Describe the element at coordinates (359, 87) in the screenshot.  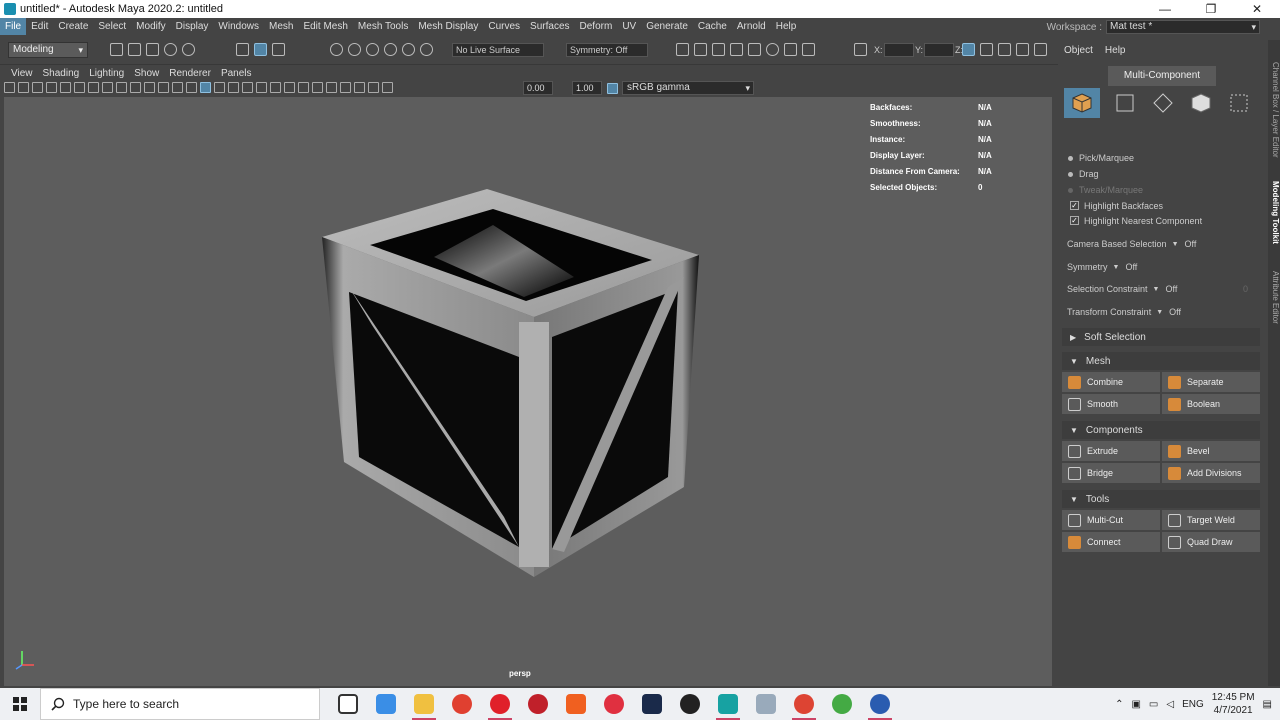
I see `xray-icon` at that location.